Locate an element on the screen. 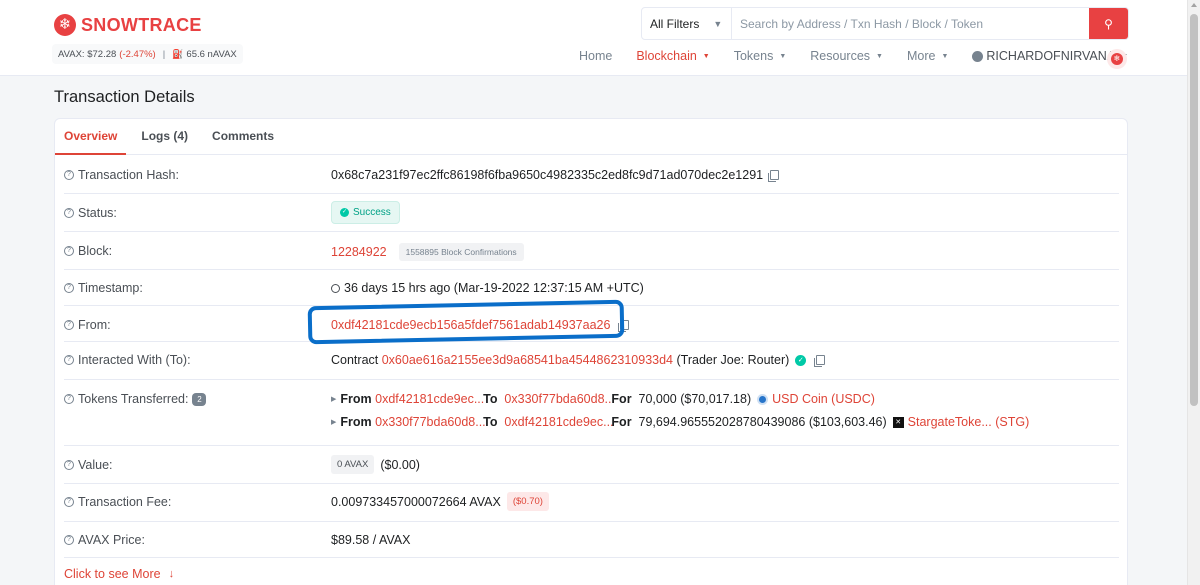 The image size is (1200, 585). tokens-transferred-label: ? Tokens Transferred: 2 is located at coordinates (135, 399).